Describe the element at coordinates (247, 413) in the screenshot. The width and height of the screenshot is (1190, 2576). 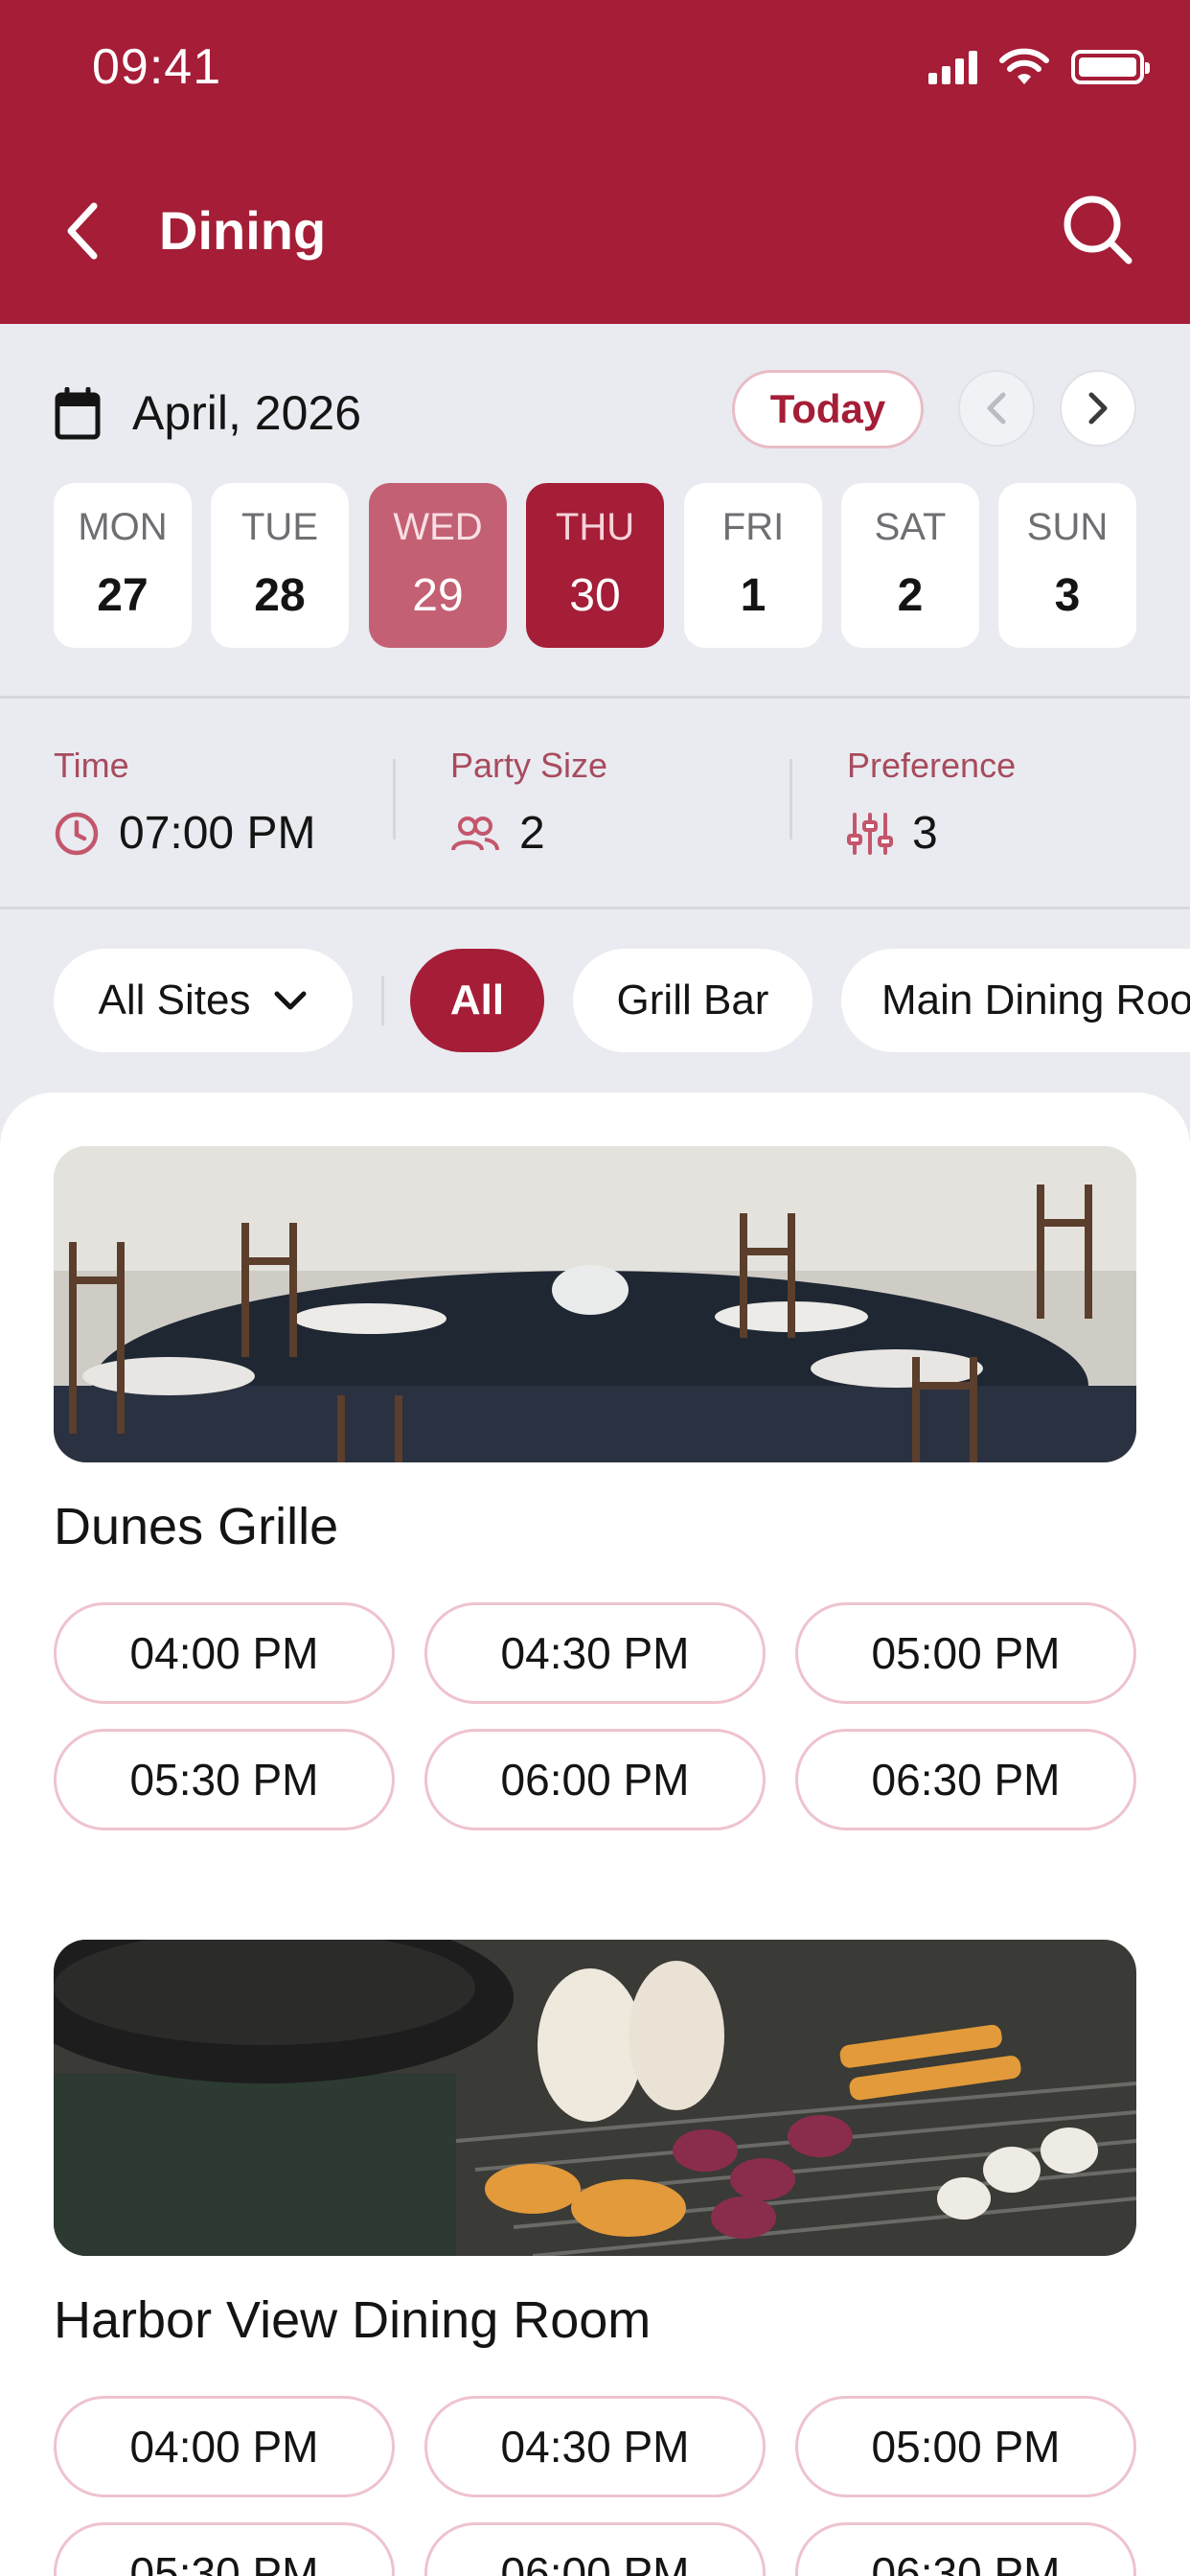
I see `month-label: April, 2026` at that location.